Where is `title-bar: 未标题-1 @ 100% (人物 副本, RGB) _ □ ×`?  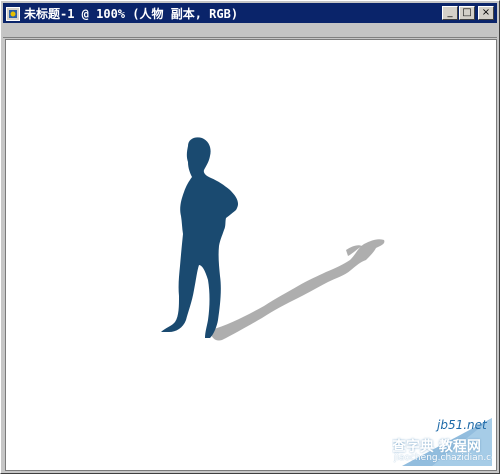
title-bar: 未标题-1 @ 100% (人物 副本, RGB) _ □ × is located at coordinates (250, 13).